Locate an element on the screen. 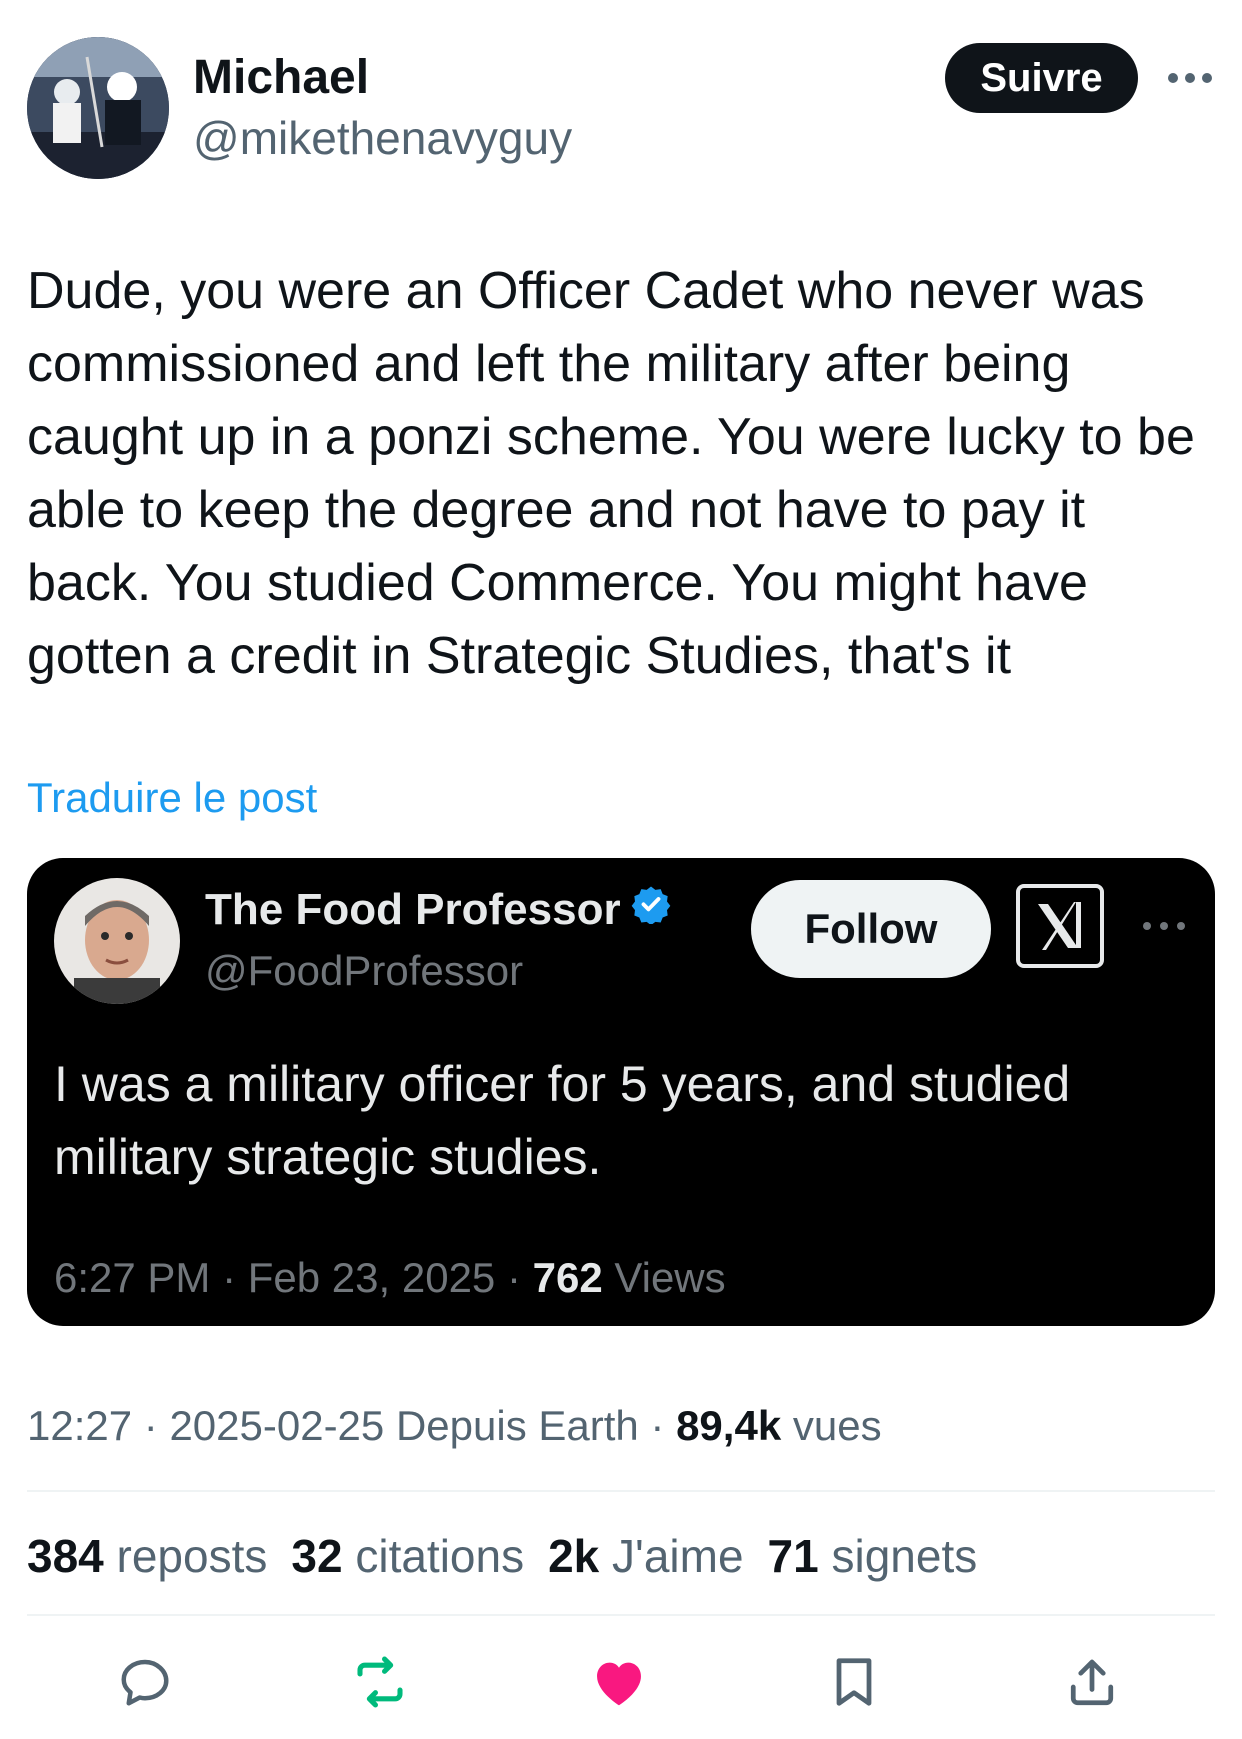  like-icon is located at coordinates (619, 1682).